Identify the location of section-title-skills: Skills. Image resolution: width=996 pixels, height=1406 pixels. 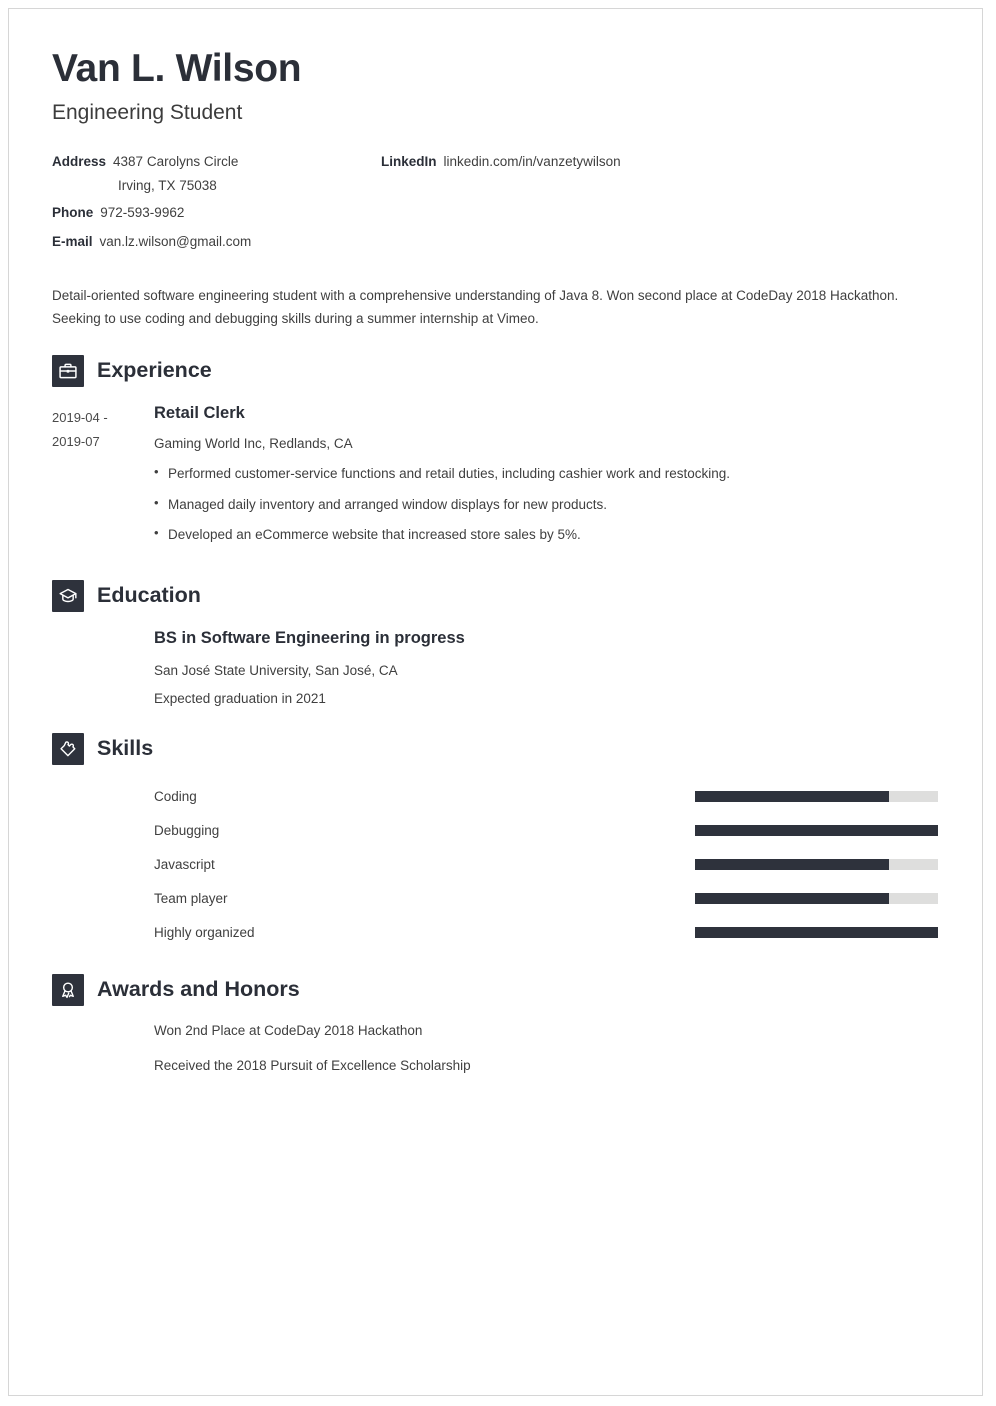
(125, 748).